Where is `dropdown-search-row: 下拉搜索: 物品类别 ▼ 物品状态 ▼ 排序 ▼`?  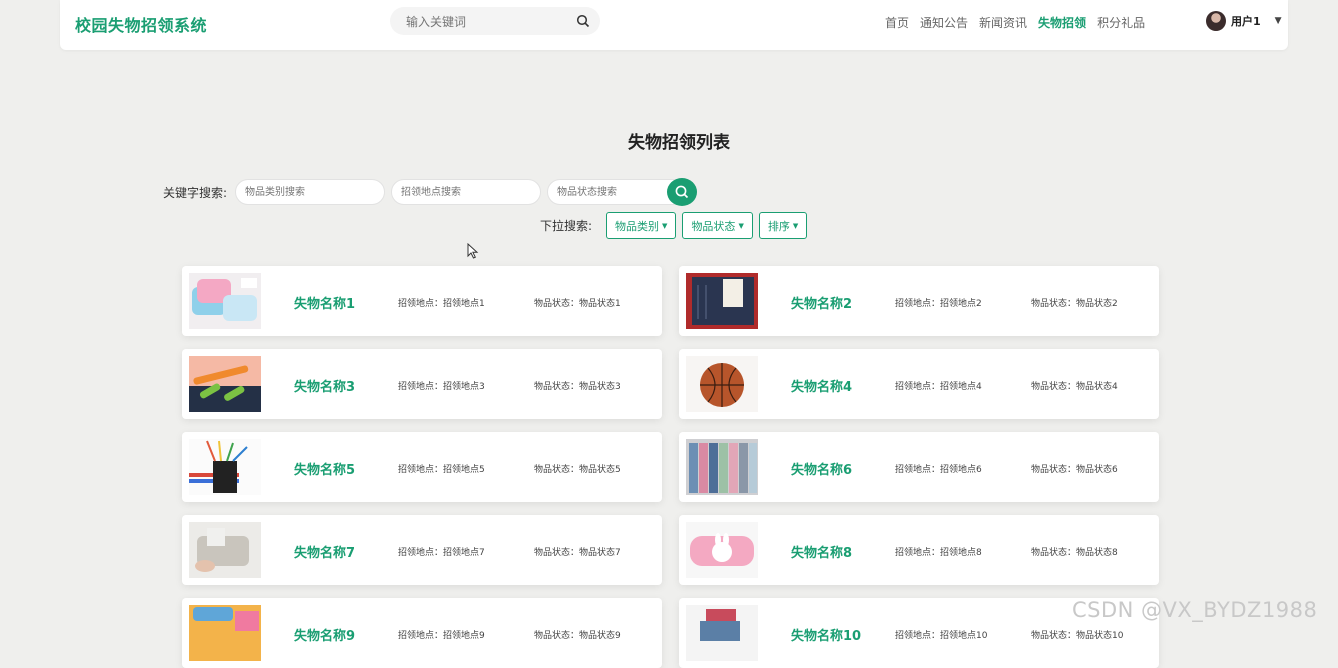 dropdown-search-row: 下拉搜索: 物品类别 ▼ 物品状态 ▼ 排序 ▼ is located at coordinates (674, 225).